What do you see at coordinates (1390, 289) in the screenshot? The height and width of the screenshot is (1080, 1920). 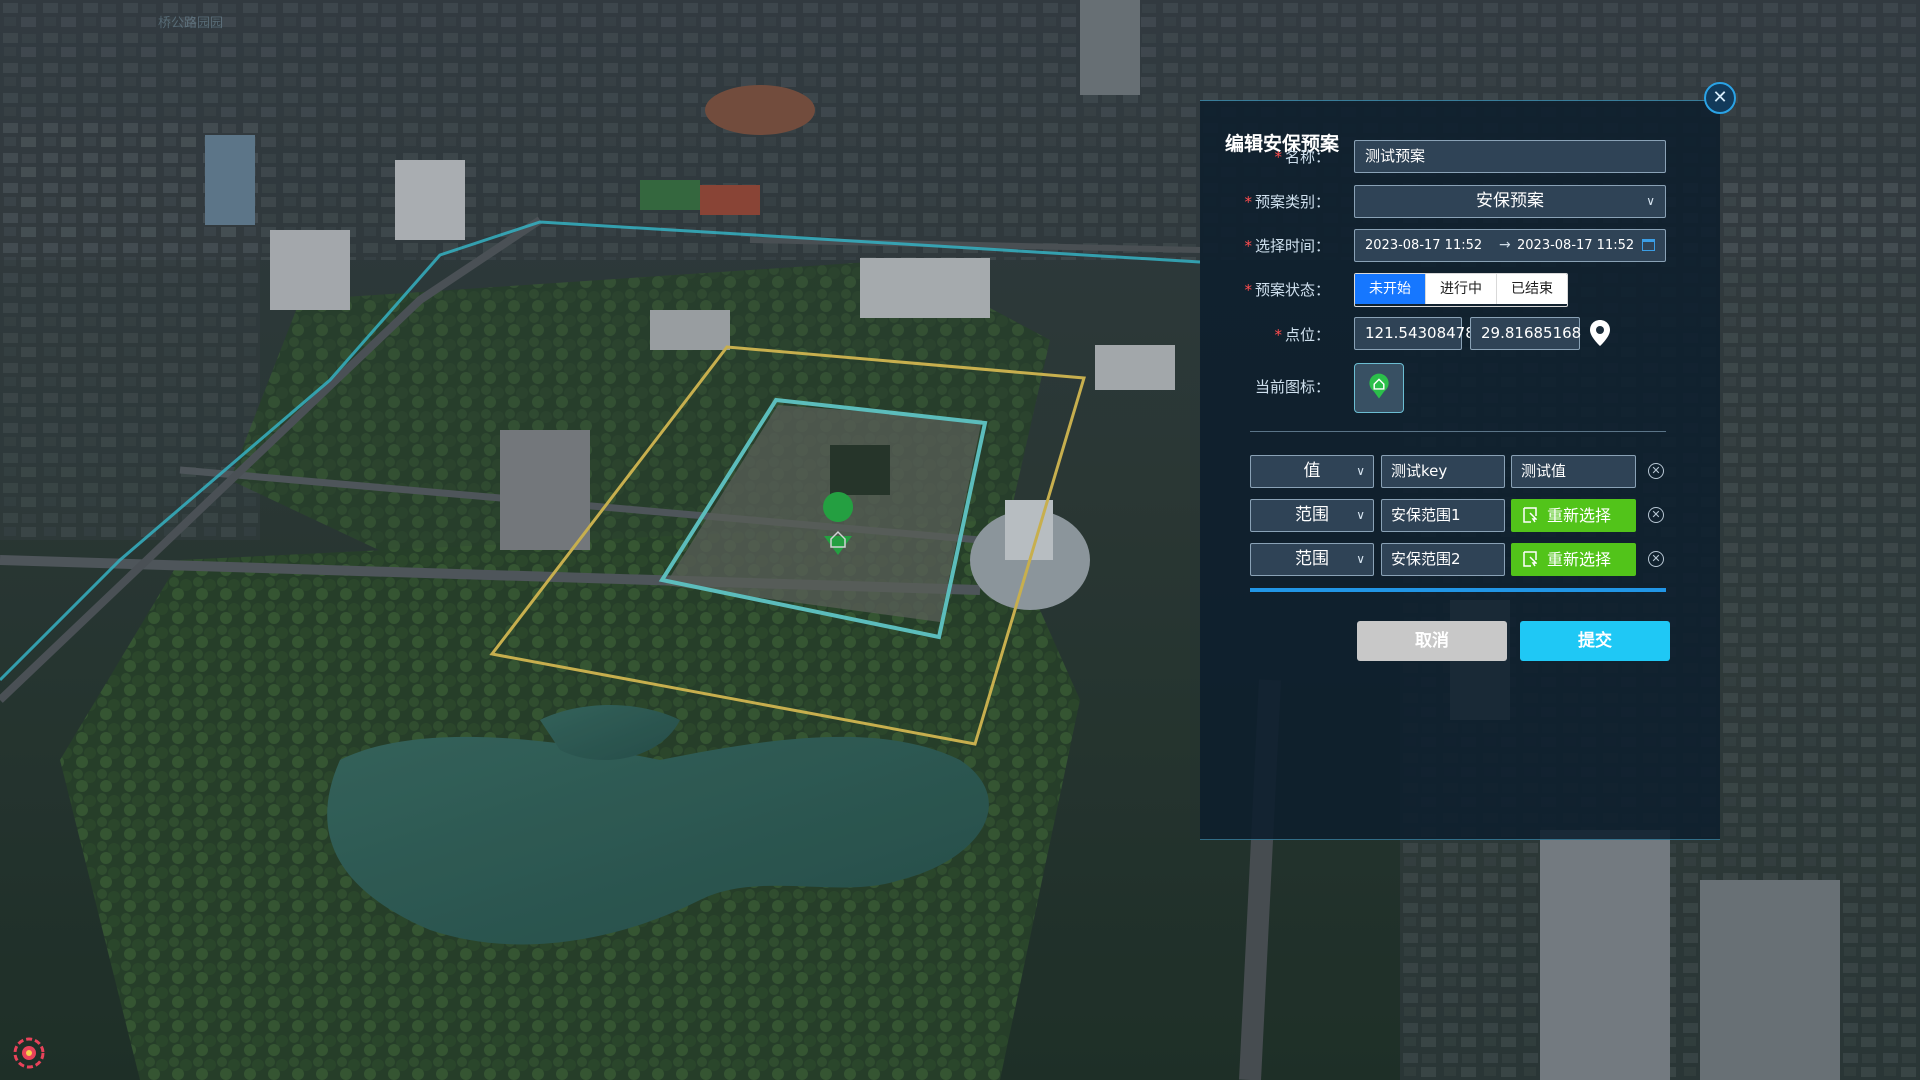 I see `status-option-not-started: 未开始` at bounding box center [1390, 289].